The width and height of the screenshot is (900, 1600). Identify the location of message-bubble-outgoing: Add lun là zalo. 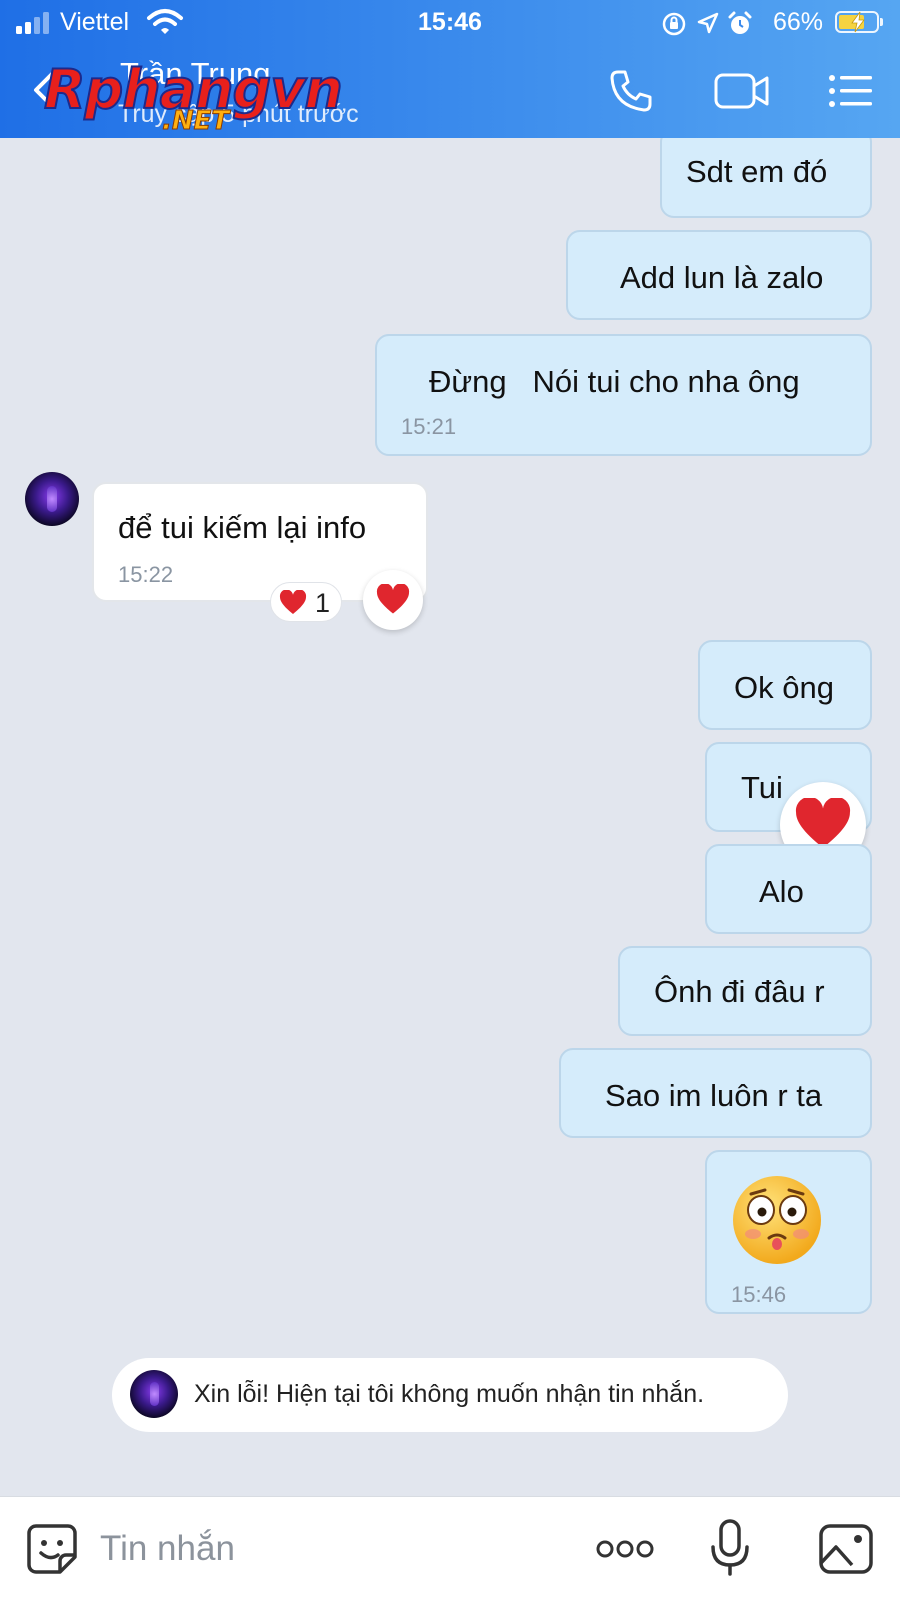
(719, 275).